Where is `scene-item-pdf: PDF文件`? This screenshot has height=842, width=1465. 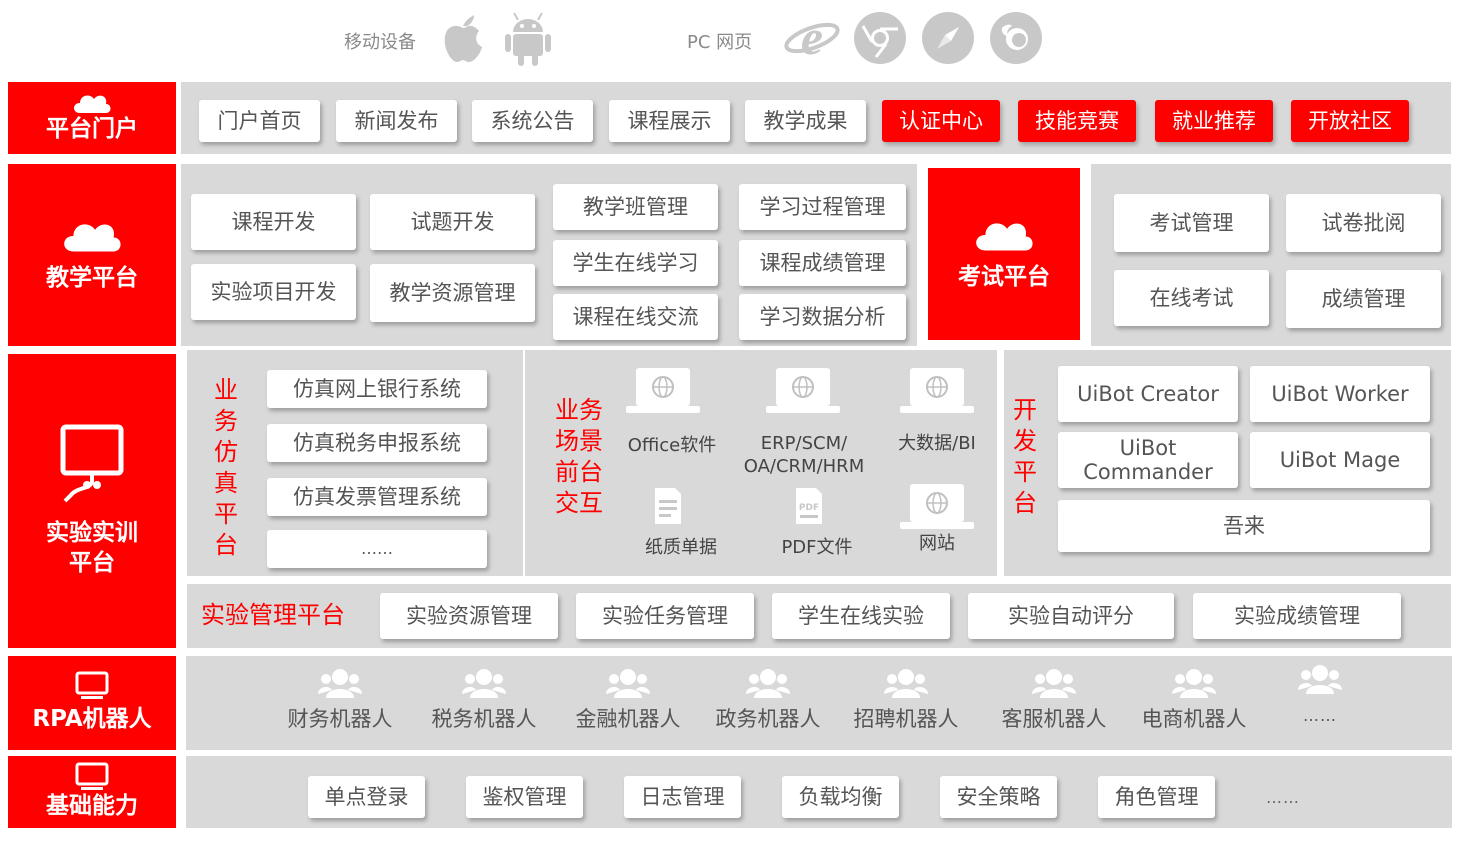
scene-item-pdf: PDF文件 is located at coordinates (817, 547).